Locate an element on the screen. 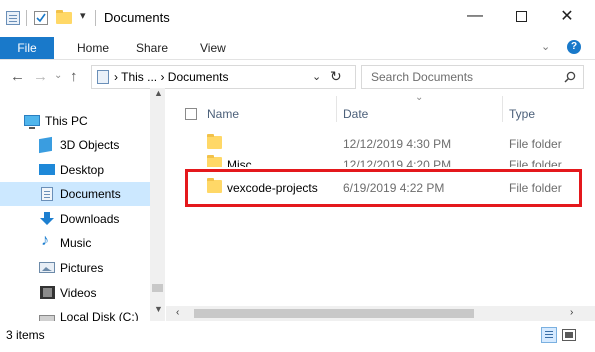 The width and height of the screenshot is (595, 352). sidebar-item-label: This PC is located at coordinates (66, 121).